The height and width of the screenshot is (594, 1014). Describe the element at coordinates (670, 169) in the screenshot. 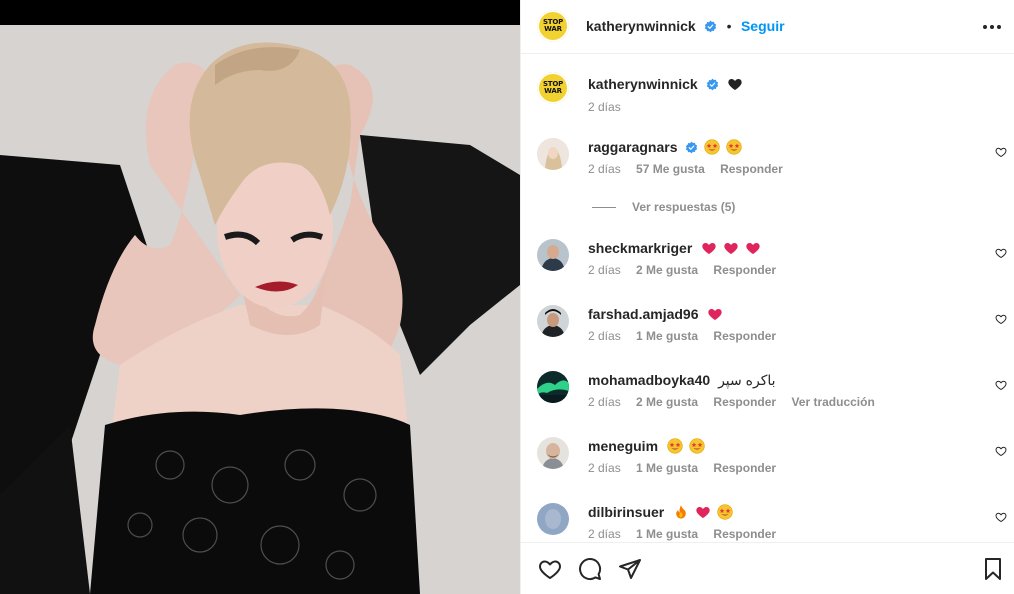

I see `comment-likes: 57 Me gusta` at that location.